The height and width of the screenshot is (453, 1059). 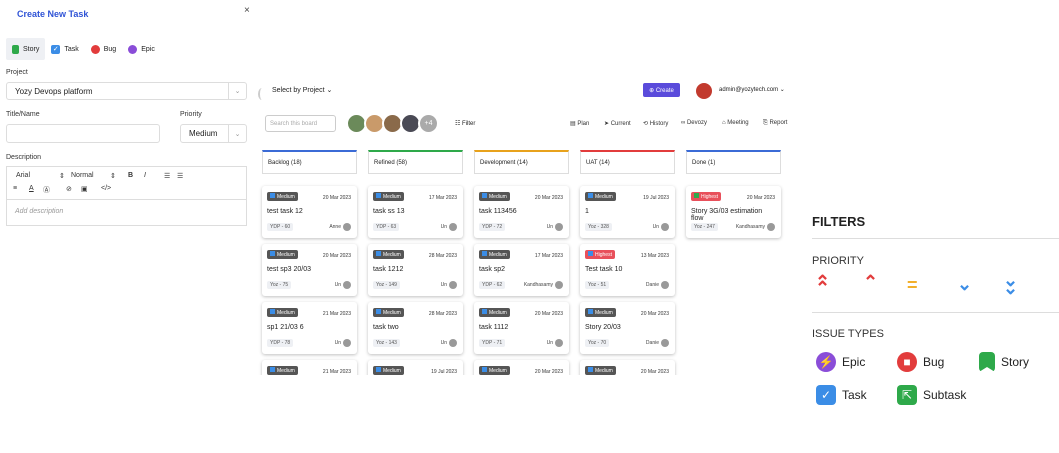 I want to click on task-key: YDP - 78, so click(x=280, y=343).